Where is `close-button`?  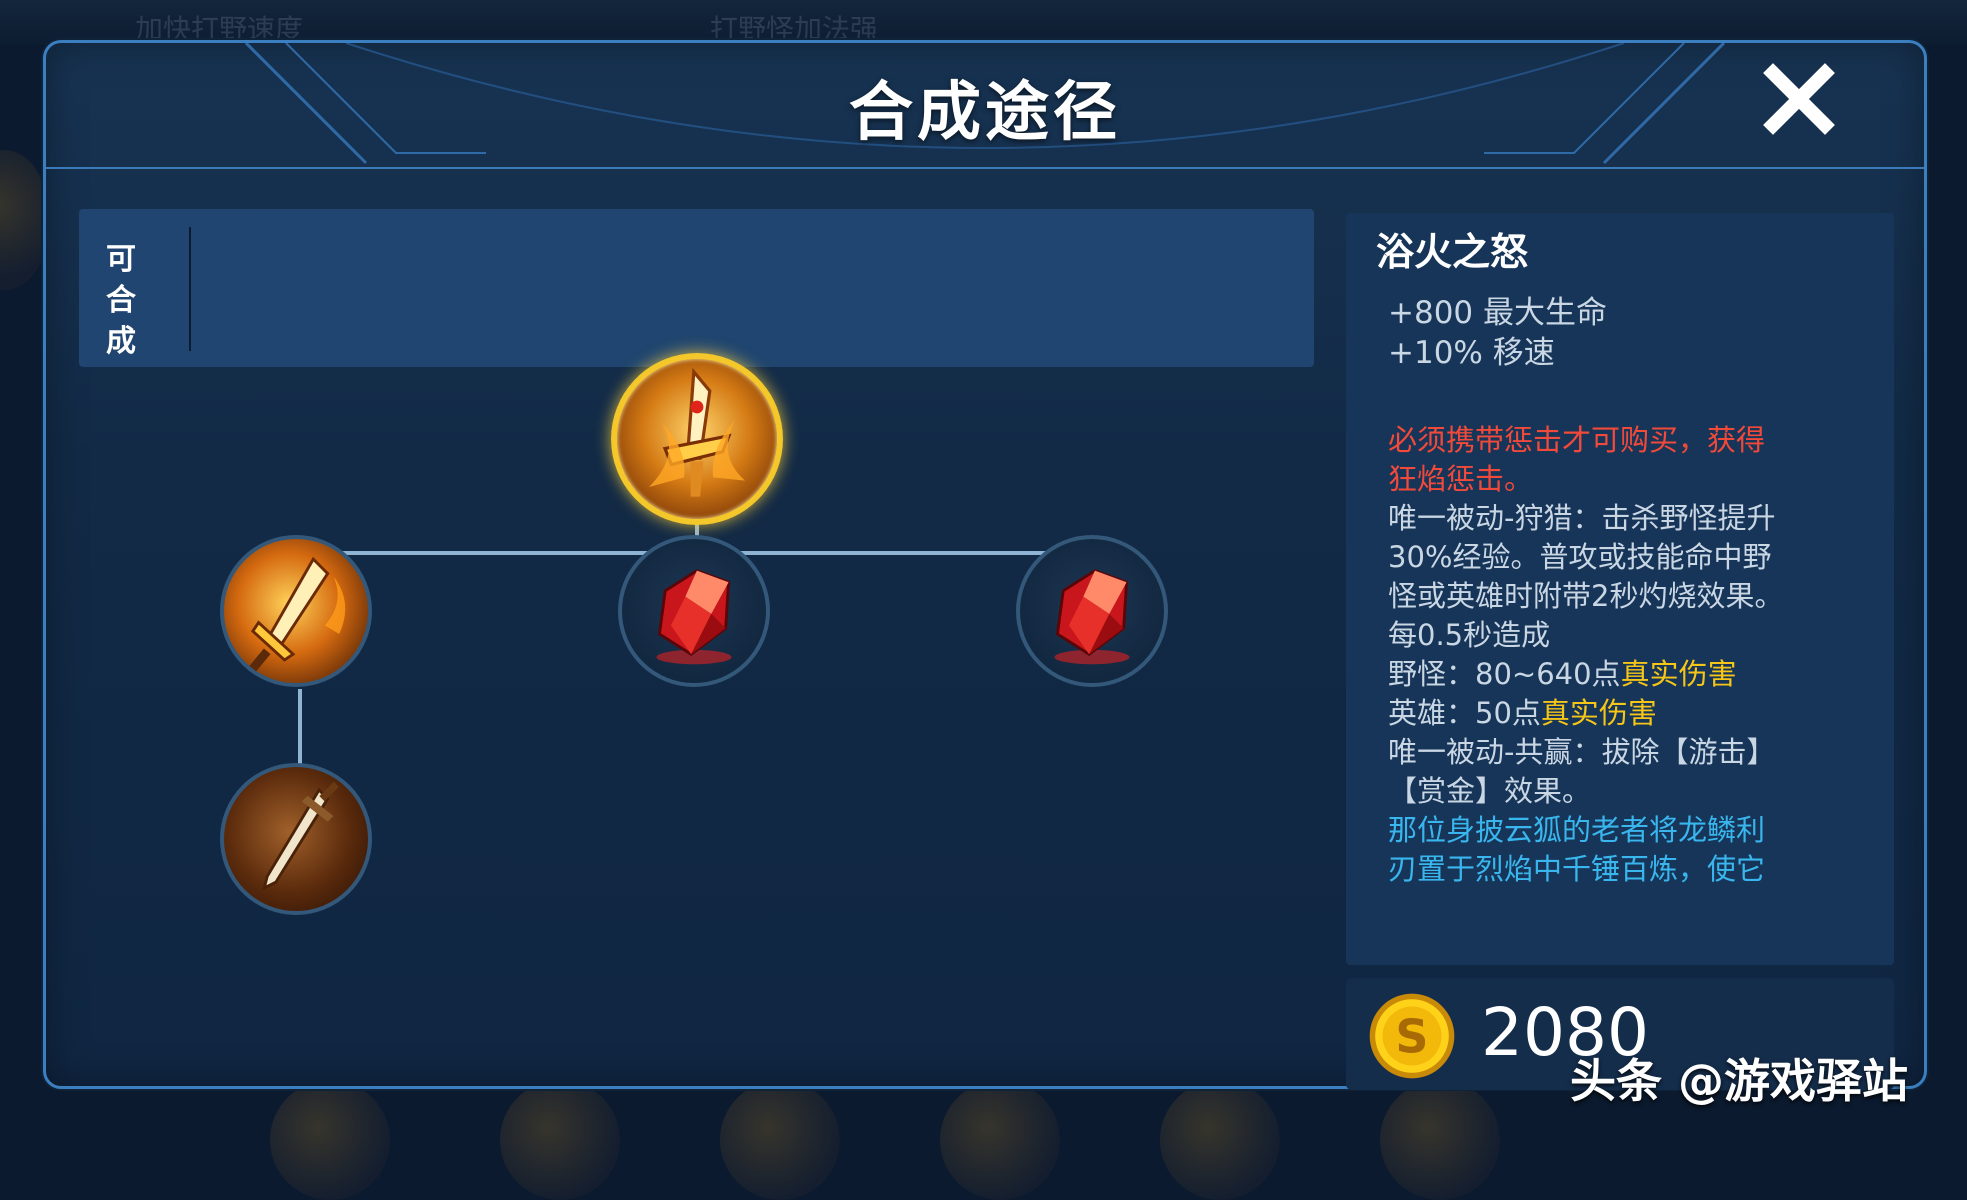
close-button is located at coordinates (1808, 108).